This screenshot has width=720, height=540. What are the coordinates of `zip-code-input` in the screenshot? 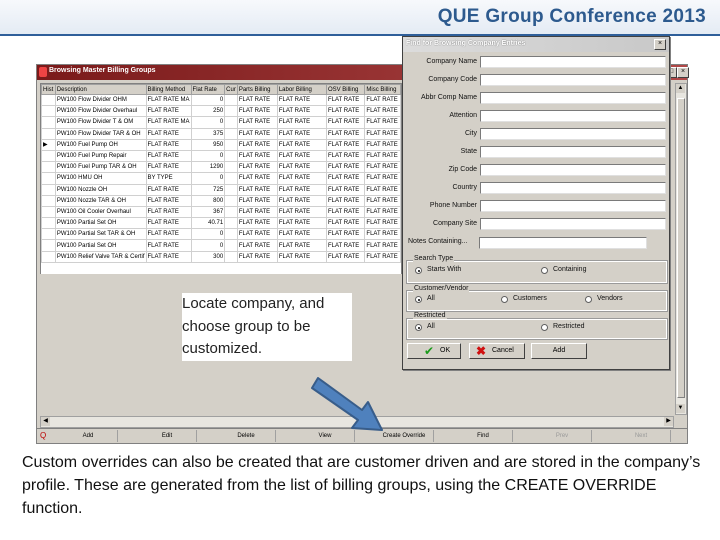 It's located at (573, 170).